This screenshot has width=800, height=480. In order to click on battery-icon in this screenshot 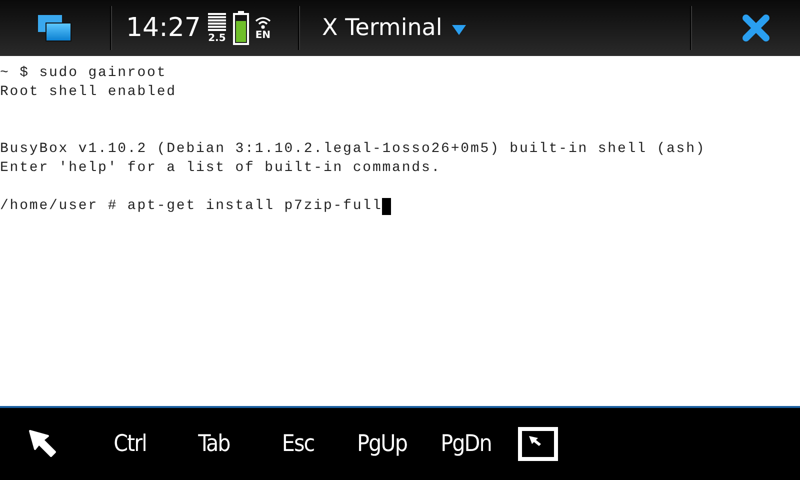, I will do `click(240, 28)`.